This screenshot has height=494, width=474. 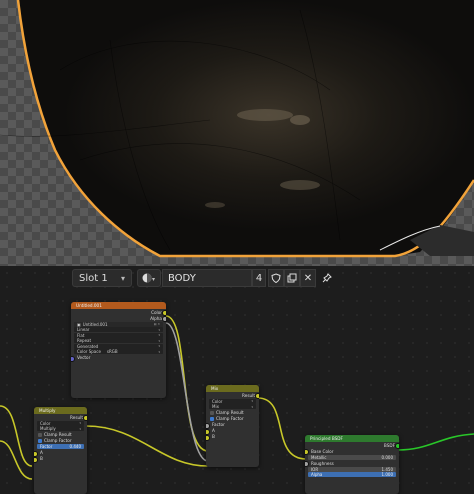 What do you see at coordinates (118, 346) in the screenshot?
I see `source-dropdown: Generated ▾` at bounding box center [118, 346].